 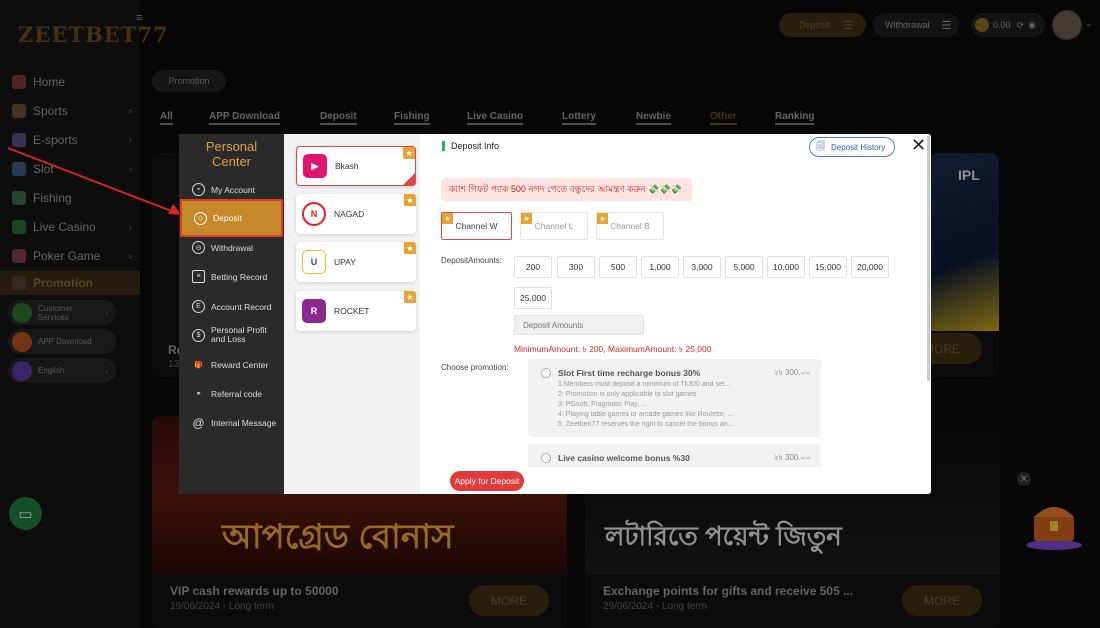 I want to click on amount-option: 10,000, so click(x=786, y=267).